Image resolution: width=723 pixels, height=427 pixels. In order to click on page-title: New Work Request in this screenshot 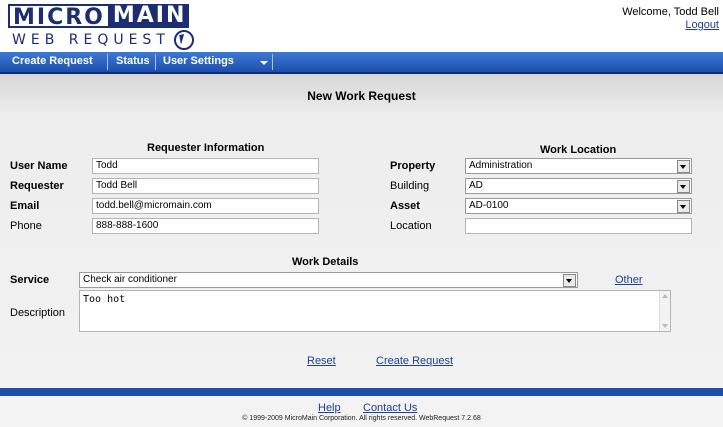, I will do `click(361, 96)`.